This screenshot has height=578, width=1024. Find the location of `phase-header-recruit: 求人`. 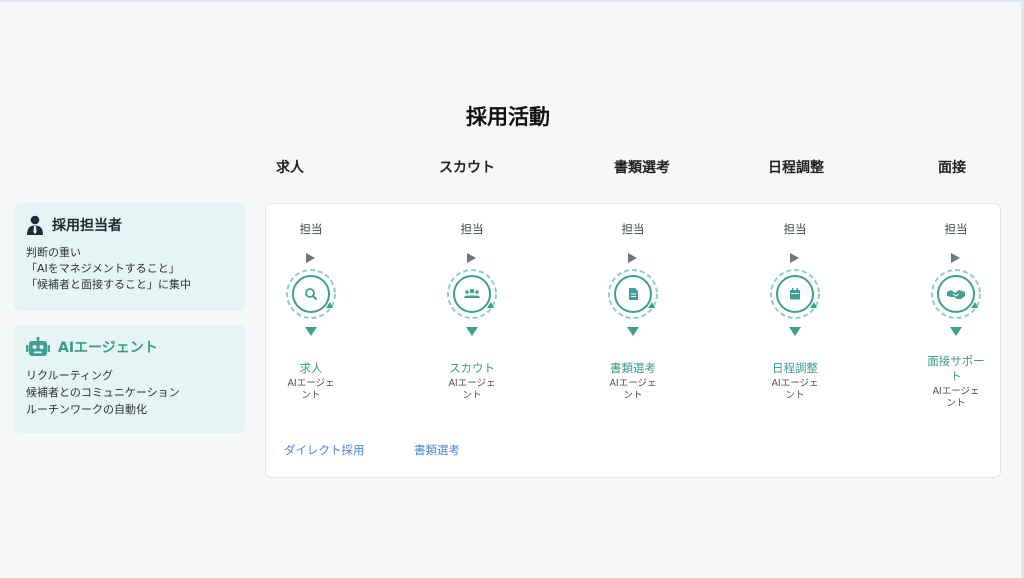

phase-header-recruit: 求人 is located at coordinates (290, 168).